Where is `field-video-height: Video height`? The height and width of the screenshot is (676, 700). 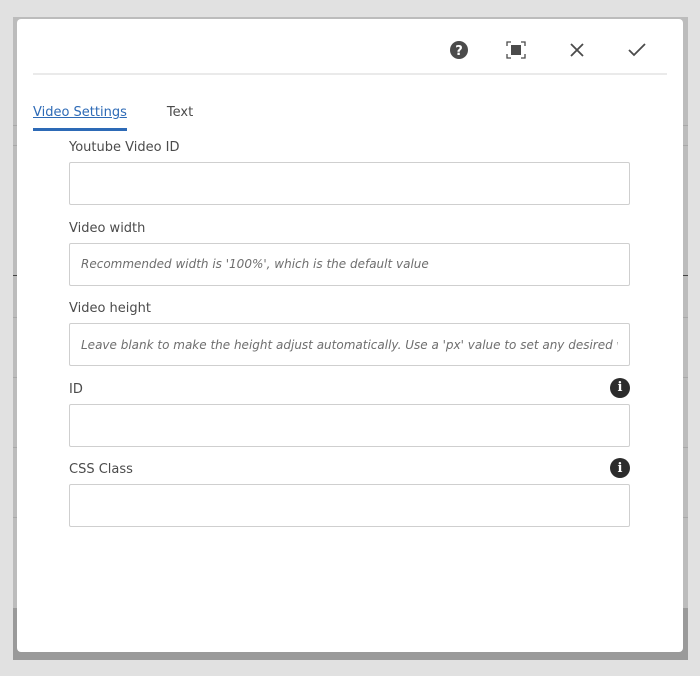 field-video-height: Video height is located at coordinates (349, 341).